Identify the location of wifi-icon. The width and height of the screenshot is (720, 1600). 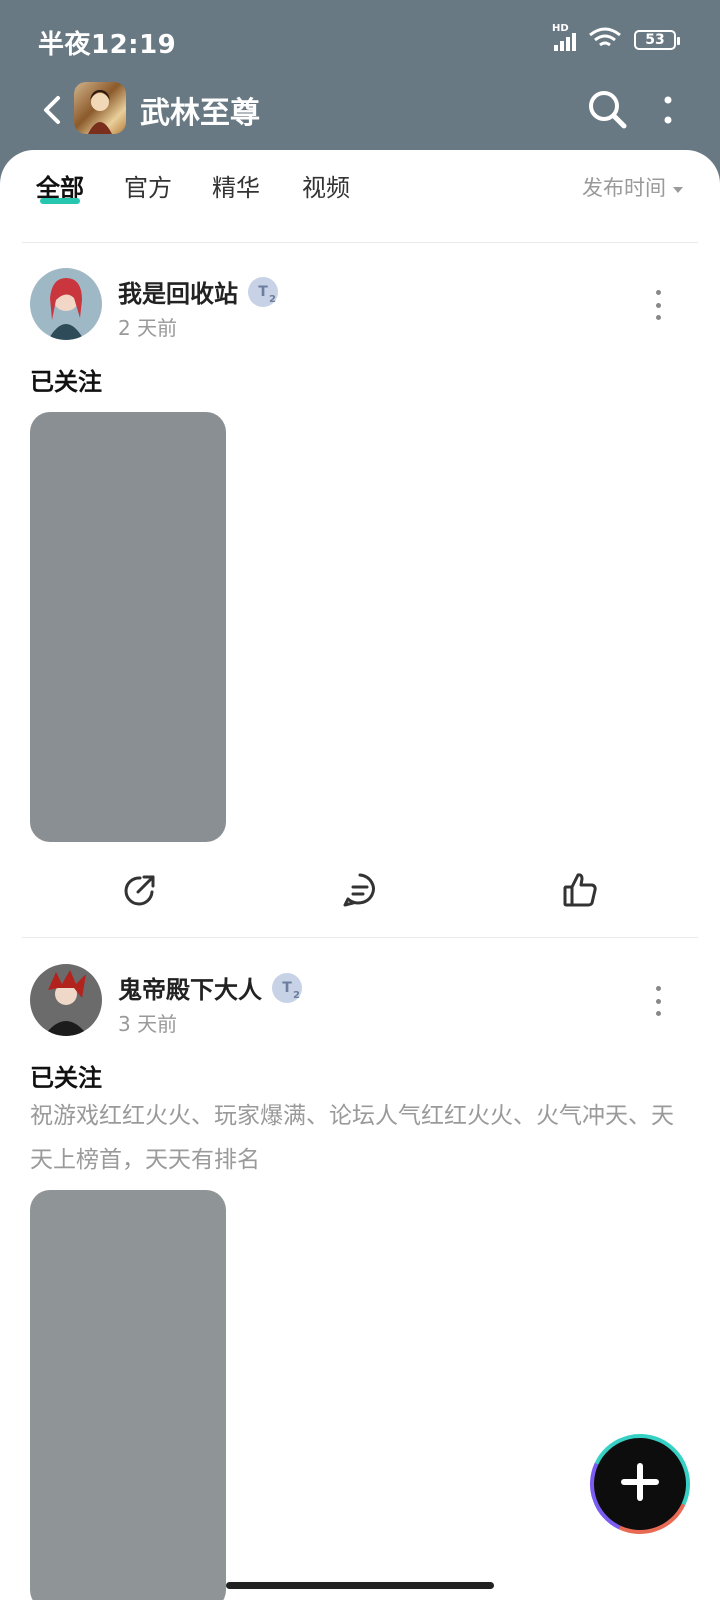
(605, 40).